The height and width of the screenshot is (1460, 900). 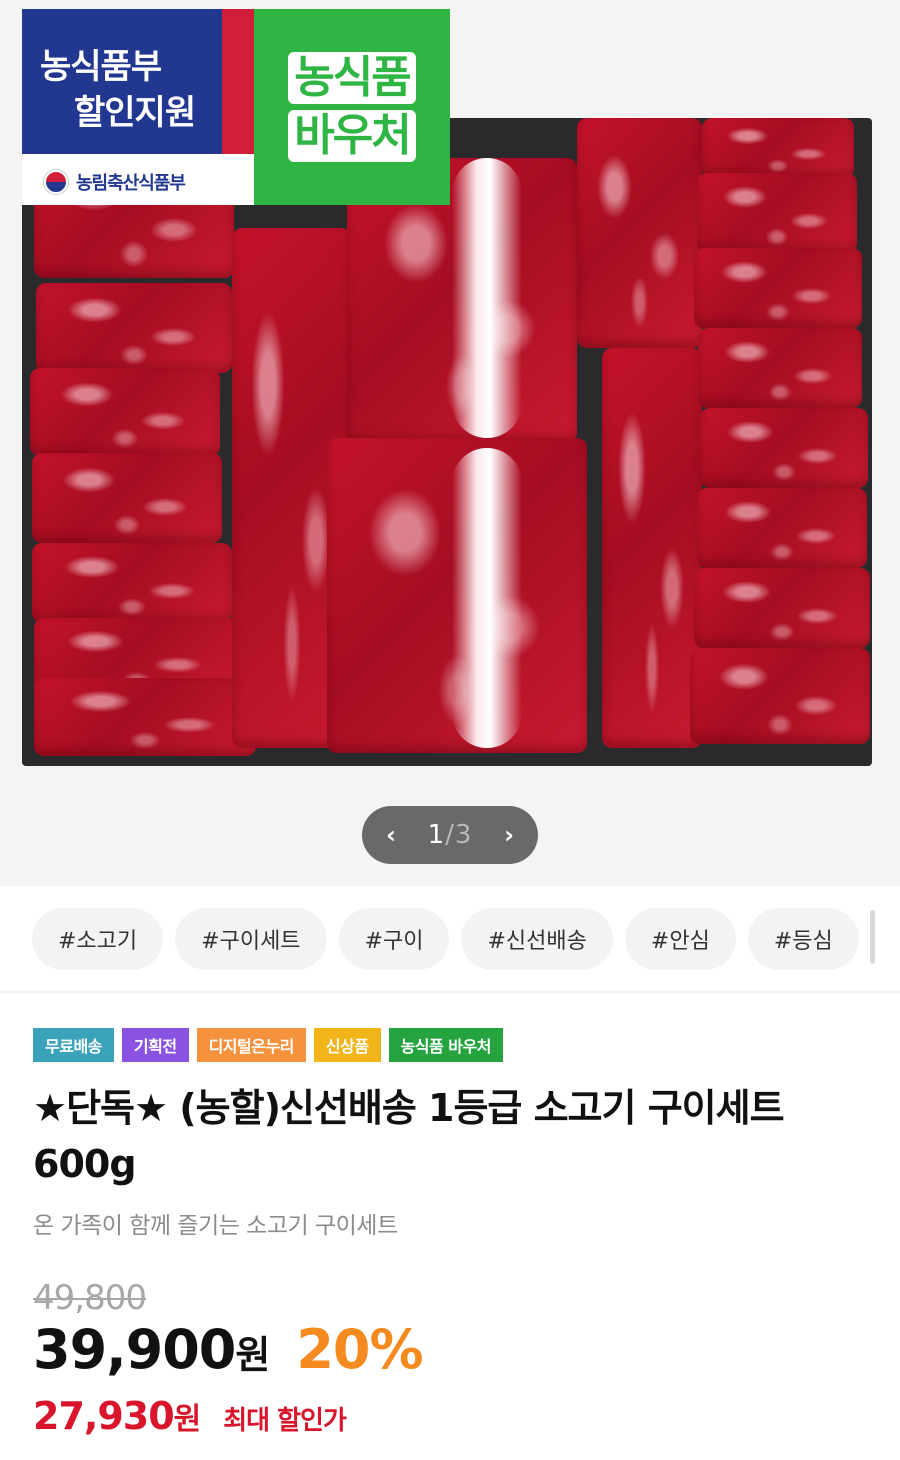 I want to click on max-discount-row: 27,930 원 최대 할인가, so click(x=190, y=1416).